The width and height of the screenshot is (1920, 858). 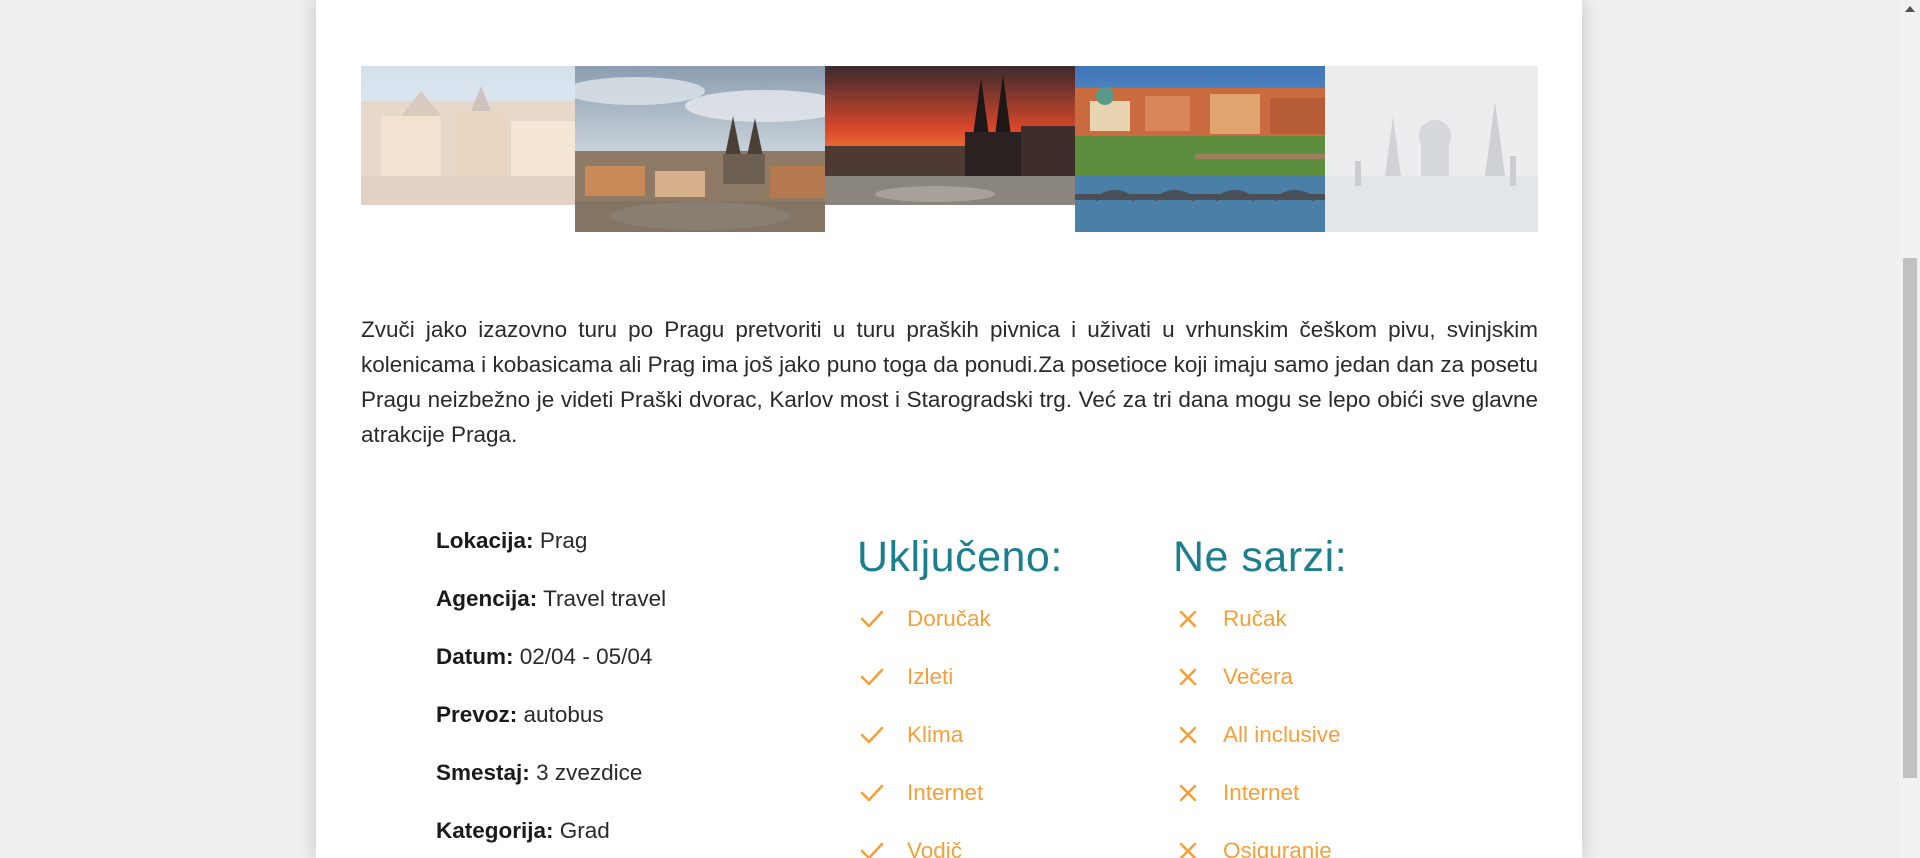 I want to click on detail-agency: Agencija: Travel travel, so click(x=616, y=615).